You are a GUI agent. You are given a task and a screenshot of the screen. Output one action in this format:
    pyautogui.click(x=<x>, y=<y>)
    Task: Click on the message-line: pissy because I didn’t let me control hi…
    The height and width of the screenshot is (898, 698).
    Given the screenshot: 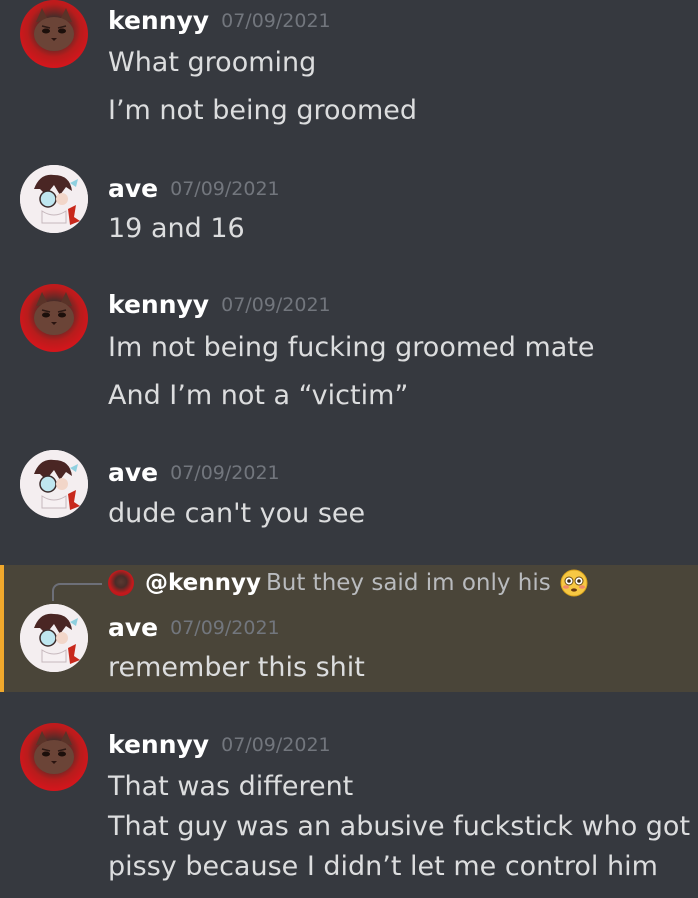 What is the action you would take?
    pyautogui.click(x=383, y=866)
    